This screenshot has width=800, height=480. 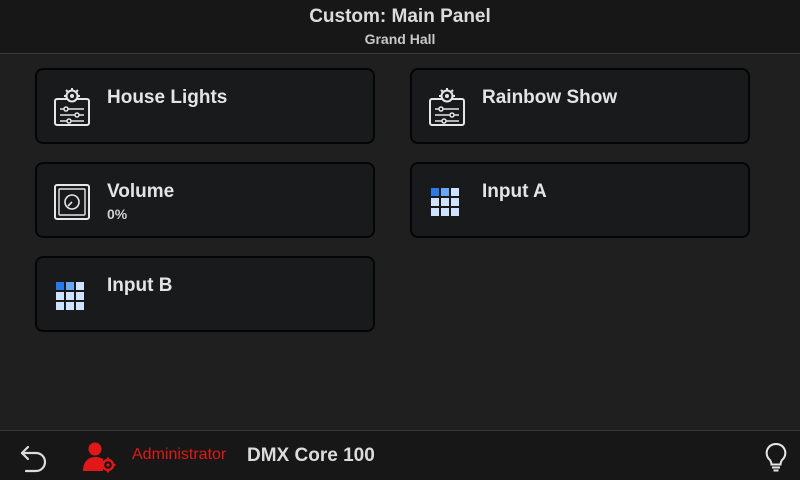 What do you see at coordinates (580, 200) in the screenshot?
I see `tile-input-a: Input A` at bounding box center [580, 200].